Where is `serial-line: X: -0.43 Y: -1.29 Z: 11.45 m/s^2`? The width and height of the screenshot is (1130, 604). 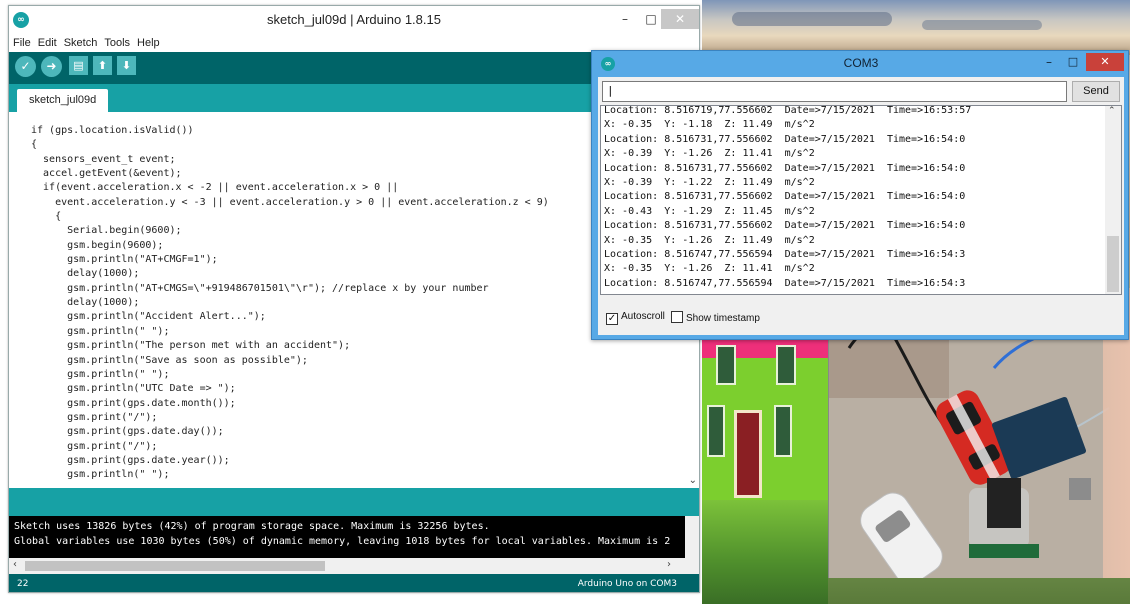 serial-line: X: -0.43 Y: -1.29 Z: 11.45 m/s^2 is located at coordinates (709, 211).